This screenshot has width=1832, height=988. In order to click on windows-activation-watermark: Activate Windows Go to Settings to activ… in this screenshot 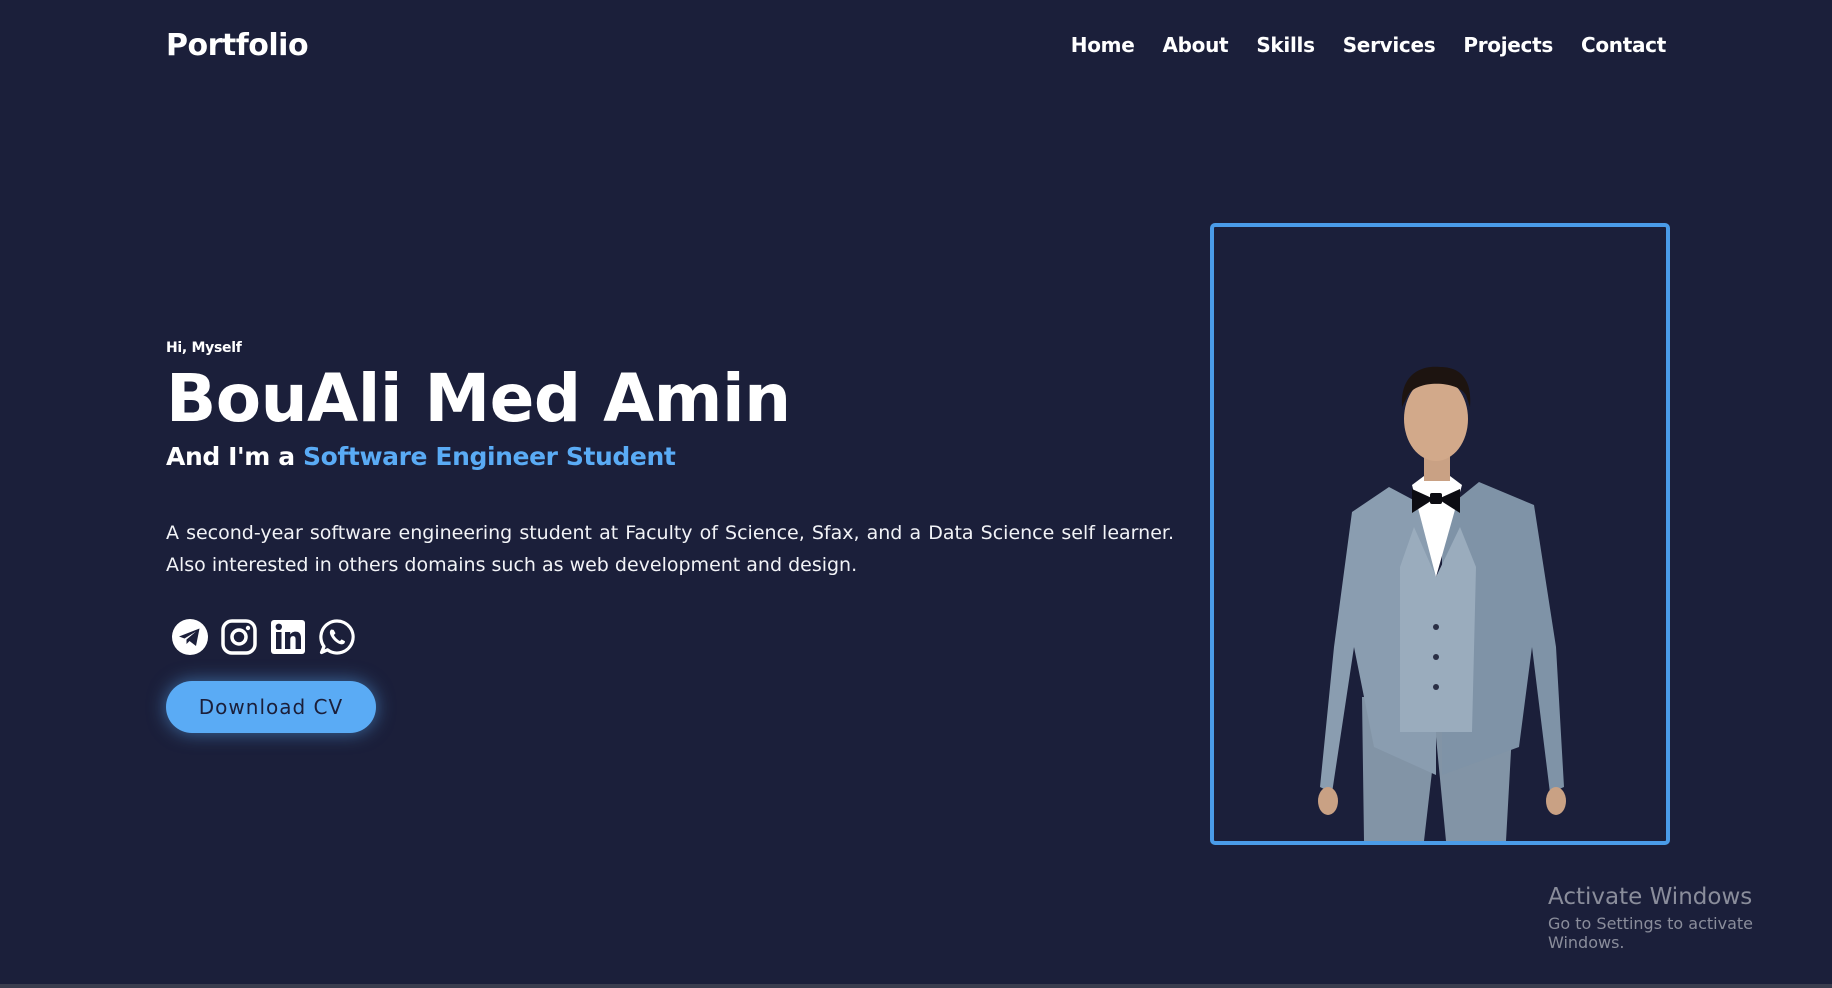, I will do `click(1690, 918)`.